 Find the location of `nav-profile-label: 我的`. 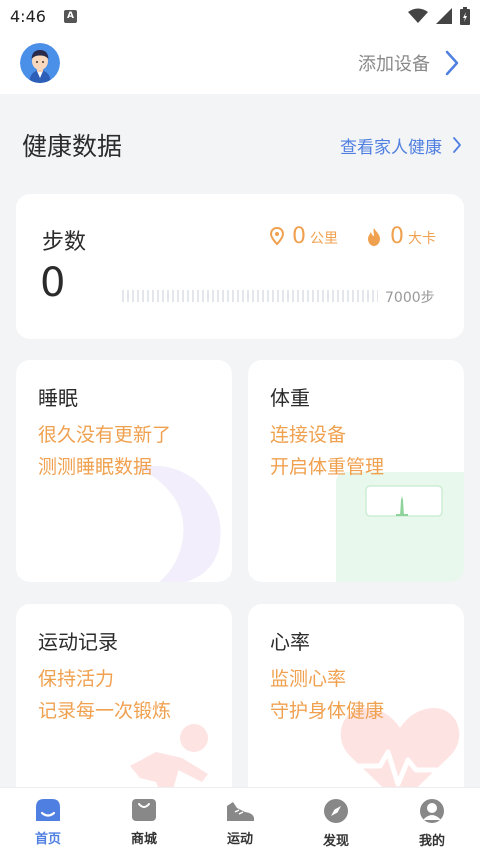

nav-profile-label: 我的 is located at coordinates (431, 841).